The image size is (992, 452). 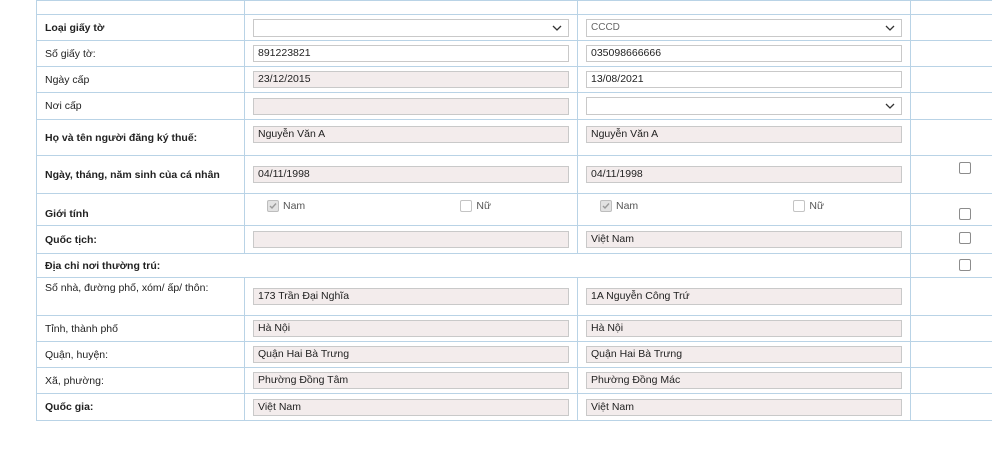 What do you see at coordinates (744, 239) in the screenshot?
I see `nationality-field-2: Việt Nam` at bounding box center [744, 239].